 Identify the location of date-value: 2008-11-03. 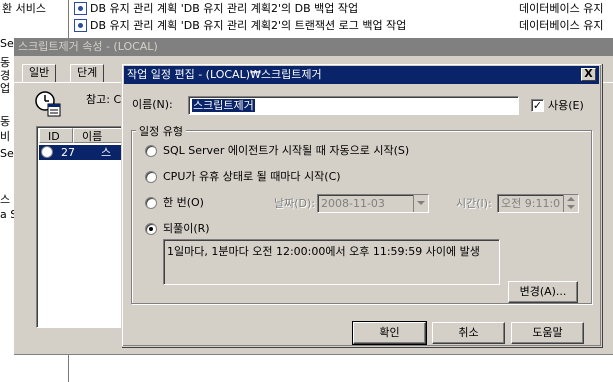
(353, 203).